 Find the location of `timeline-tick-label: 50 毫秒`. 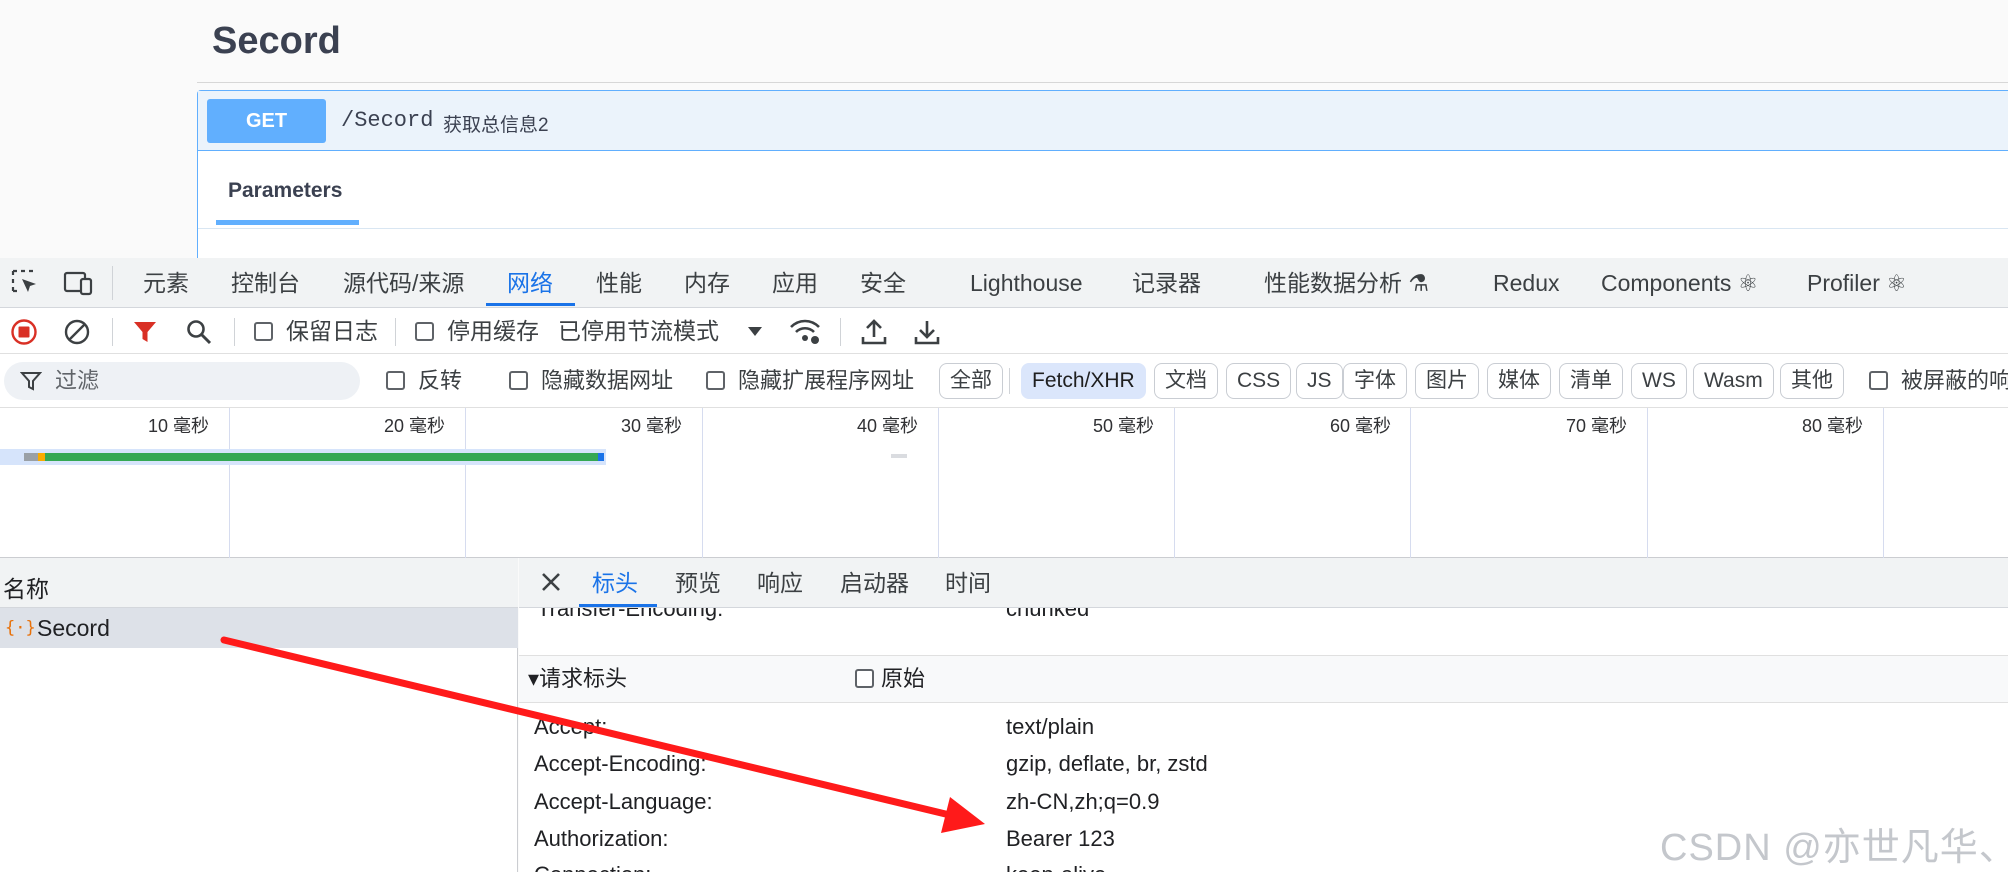

timeline-tick-label: 50 毫秒 is located at coordinates (1124, 426).